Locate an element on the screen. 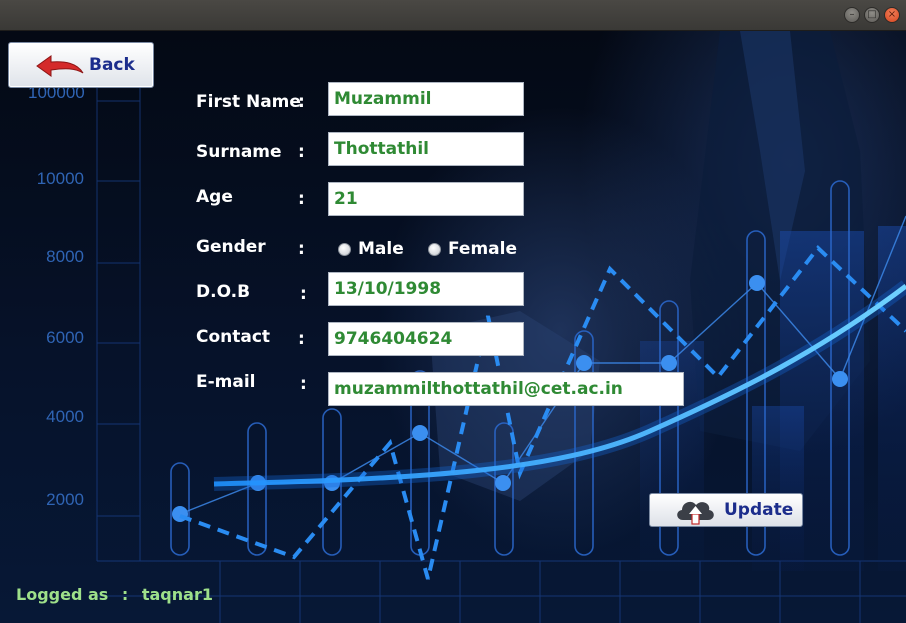 The width and height of the screenshot is (906, 623). surname-label: Surname is located at coordinates (239, 152).